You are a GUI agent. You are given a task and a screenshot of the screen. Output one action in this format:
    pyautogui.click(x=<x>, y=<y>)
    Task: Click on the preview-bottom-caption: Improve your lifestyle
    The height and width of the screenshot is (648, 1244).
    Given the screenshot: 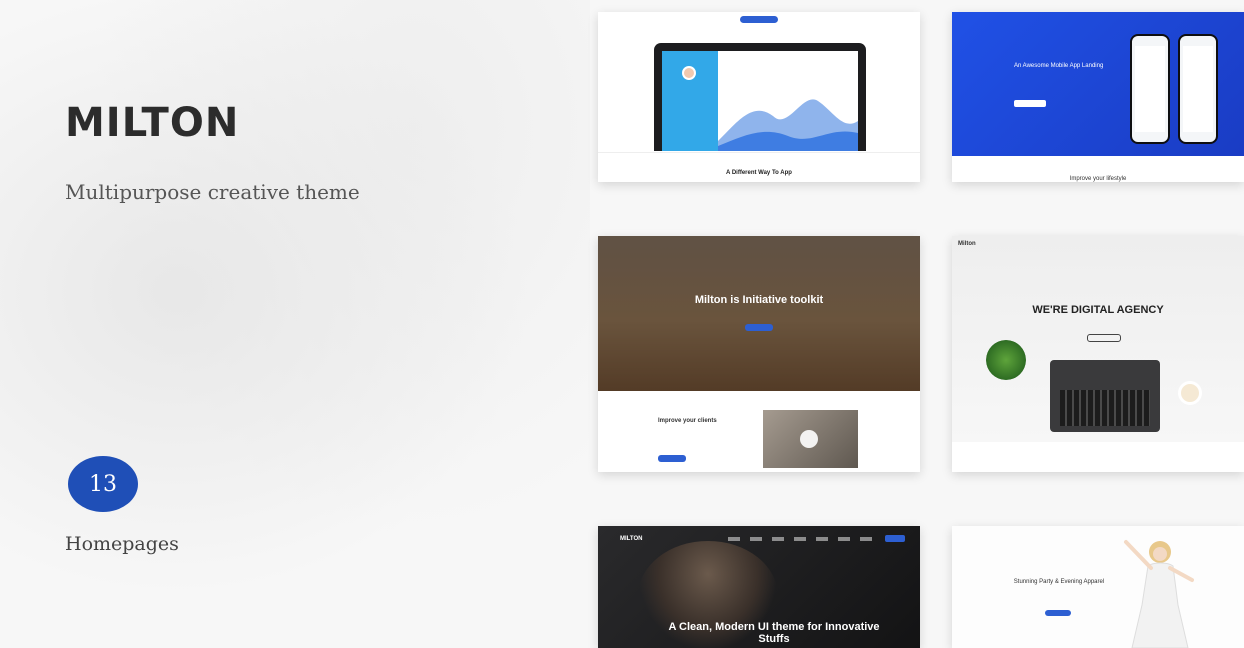 What is the action you would take?
    pyautogui.click(x=1098, y=179)
    